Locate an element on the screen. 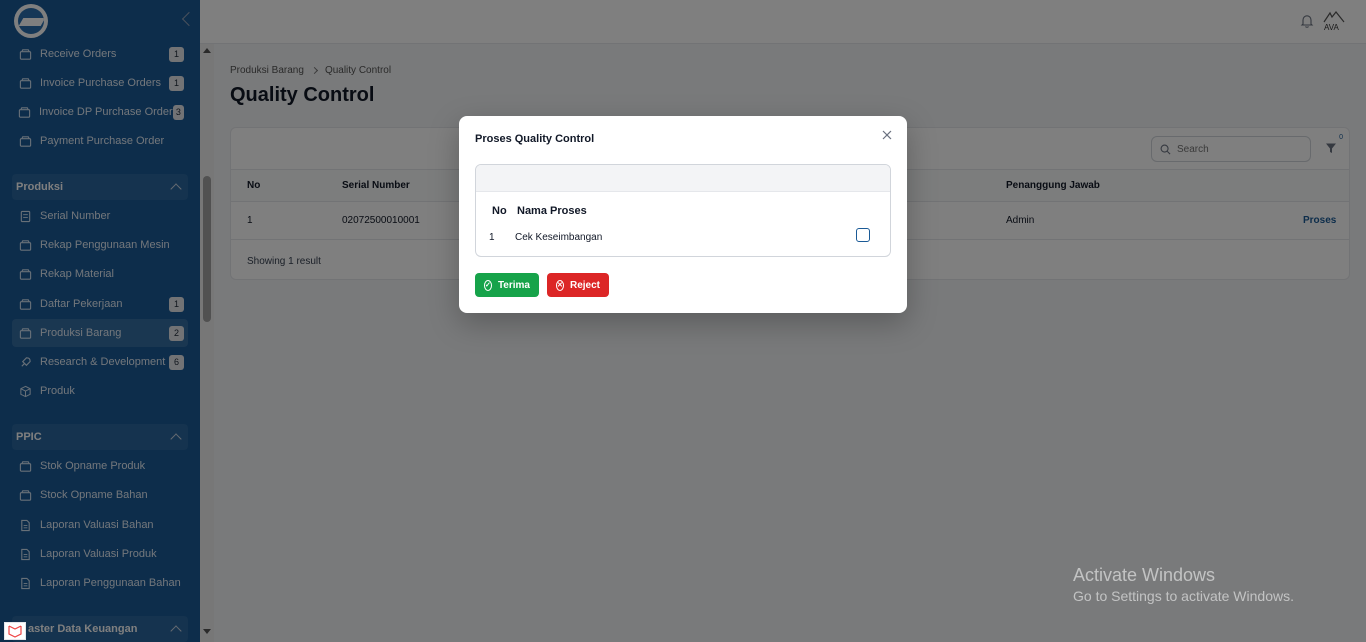 This screenshot has width=1366, height=642. check-circle-icon: ✓ is located at coordinates (488, 285).